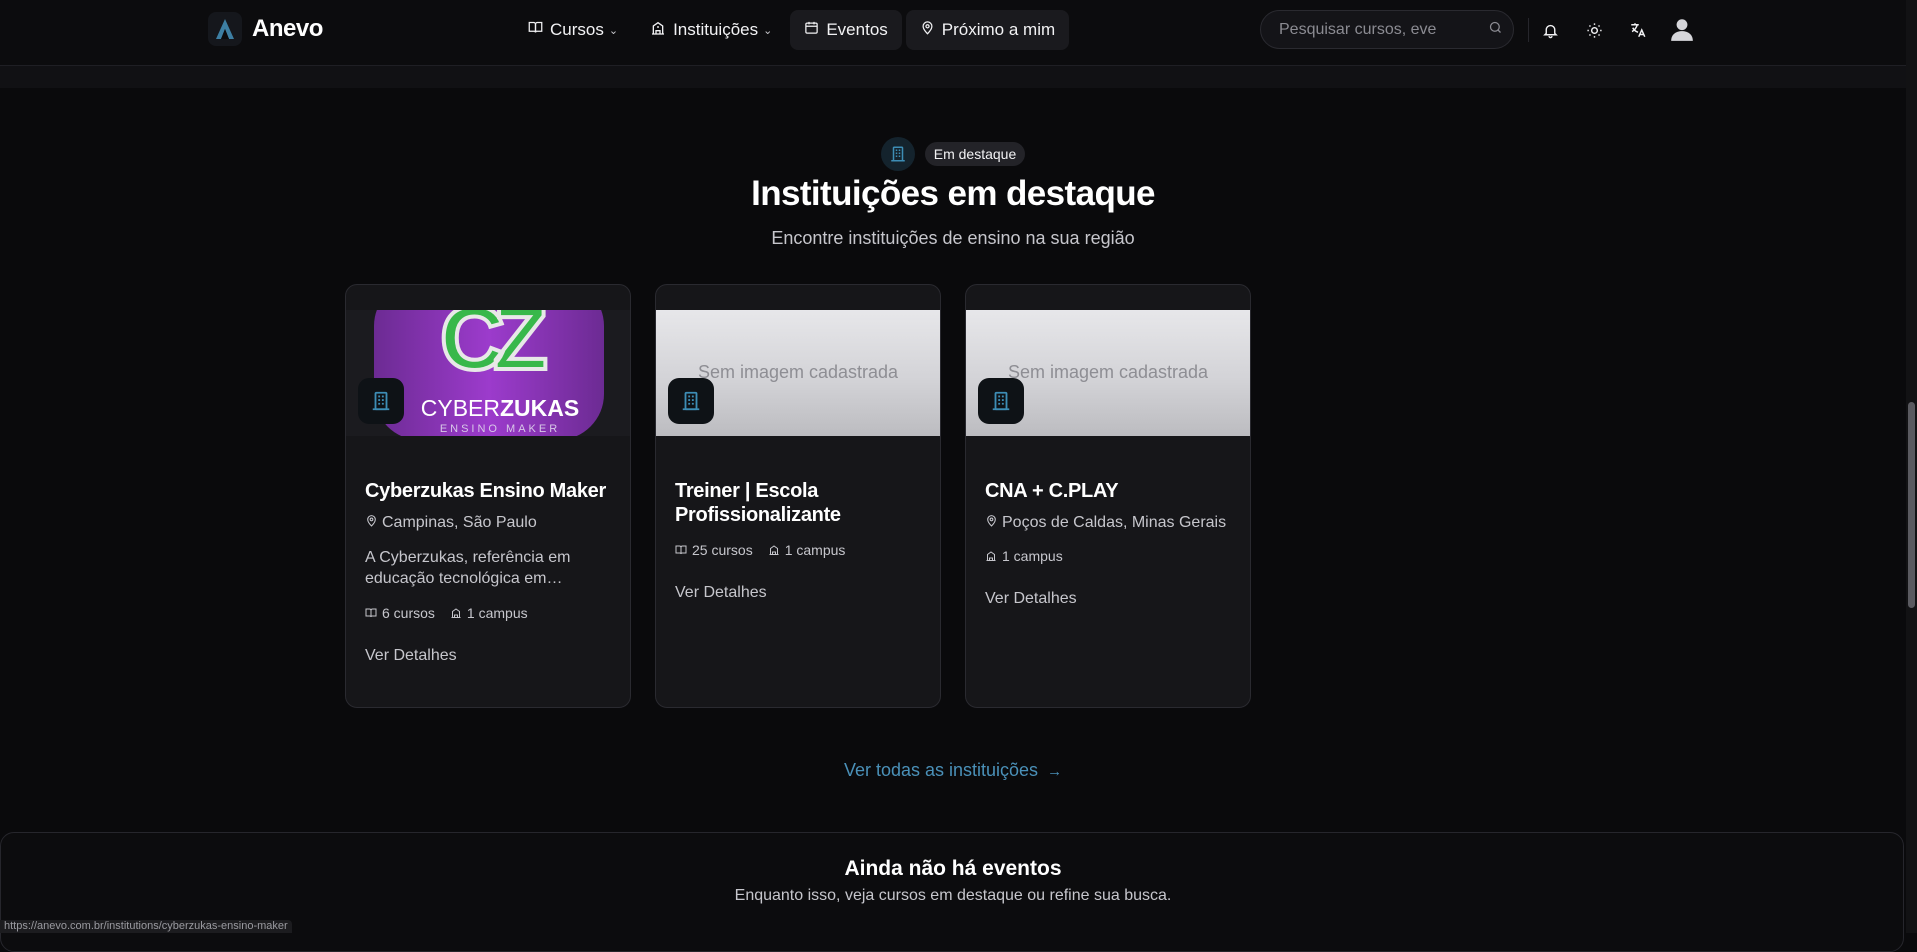  What do you see at coordinates (1528, 30) in the screenshot?
I see `header-divider` at bounding box center [1528, 30].